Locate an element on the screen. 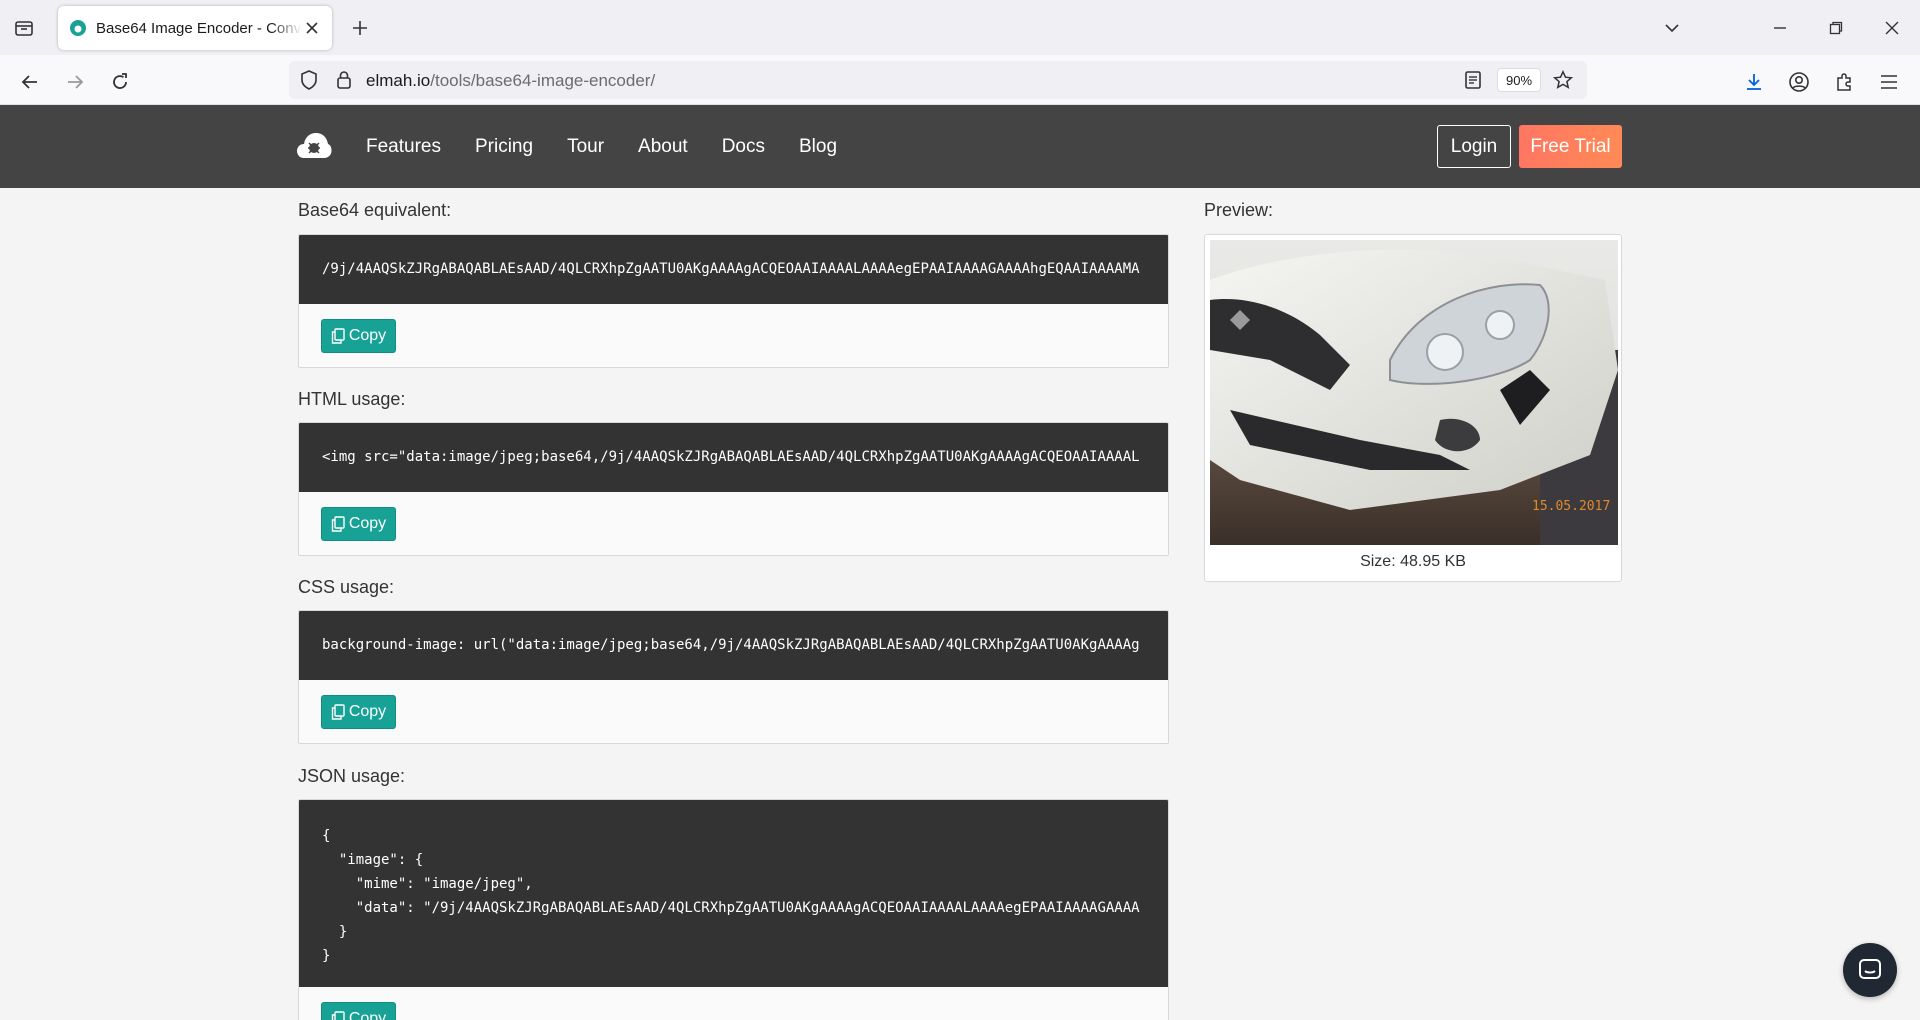  browser-tab-active: Base64 Image Encoder - Converter is located at coordinates (195, 28).